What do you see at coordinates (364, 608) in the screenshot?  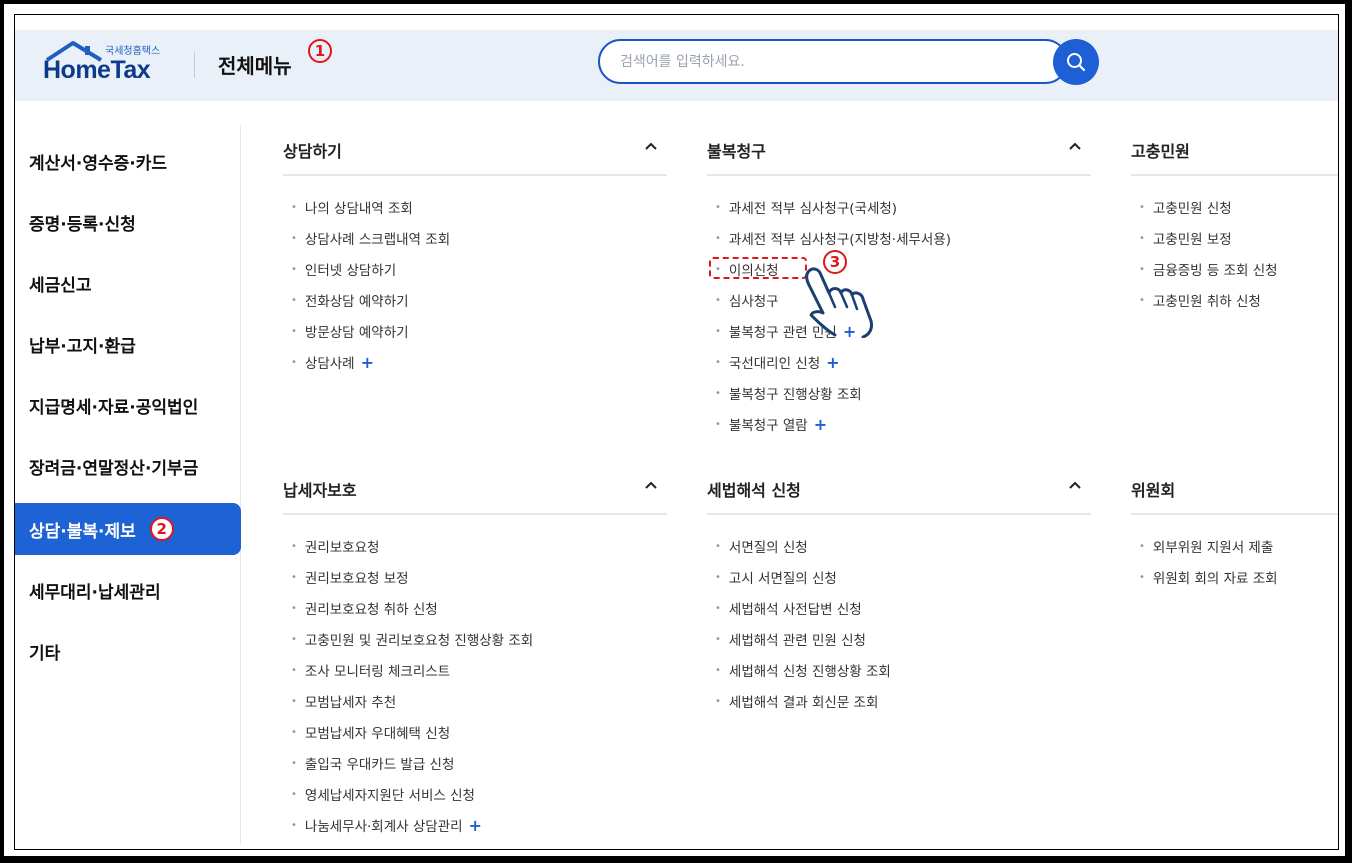 I see `link-rights-withdraw: • 권리보호요청 취하 신청` at bounding box center [364, 608].